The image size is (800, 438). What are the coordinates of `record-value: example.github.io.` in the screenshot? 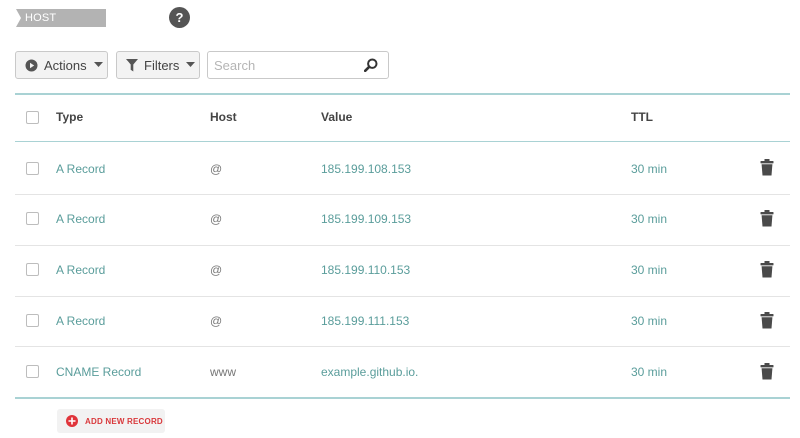 It's located at (370, 372).